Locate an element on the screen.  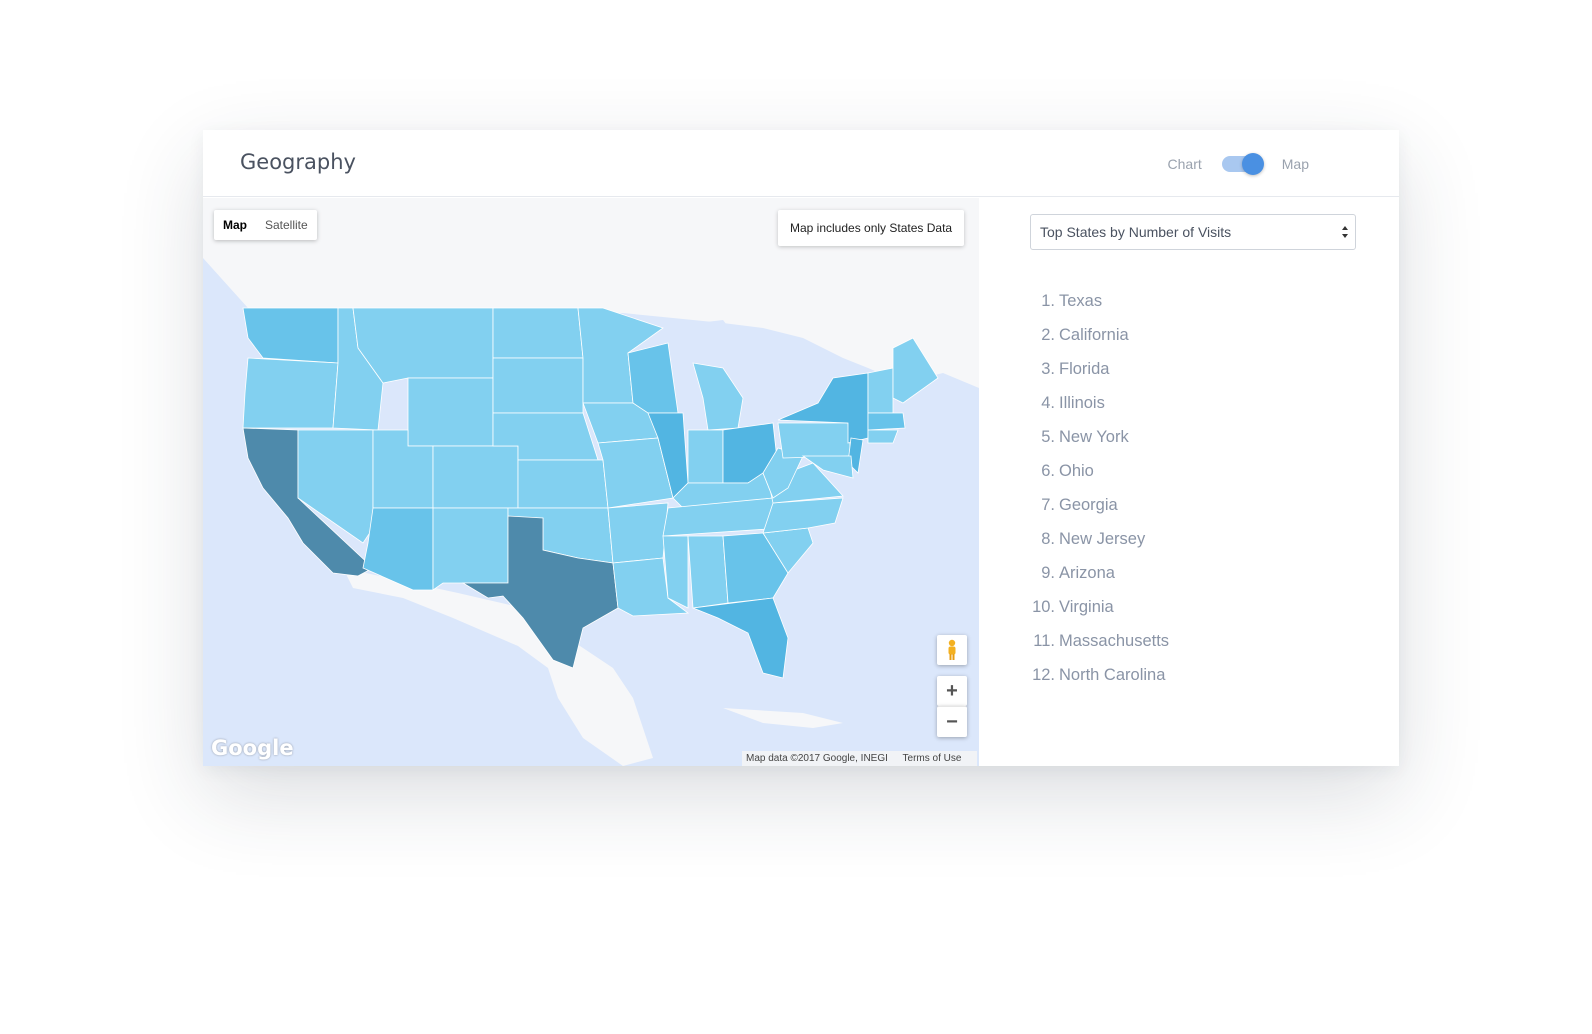
list-item: 9. Arizona is located at coordinates (1098, 580).